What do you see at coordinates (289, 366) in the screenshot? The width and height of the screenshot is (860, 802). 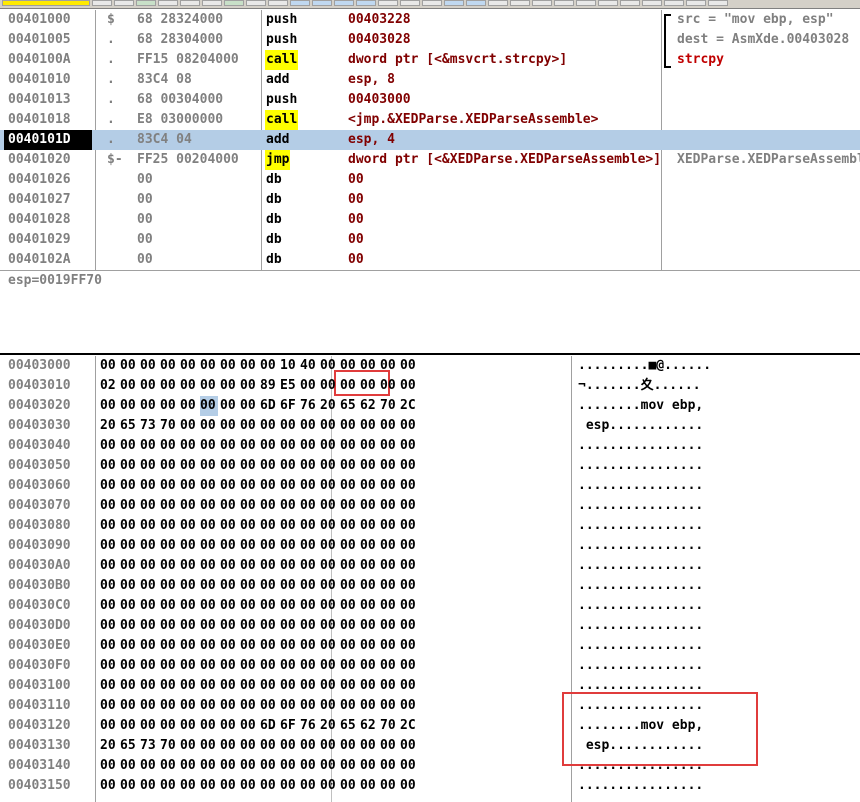 I see `dump-byte: 10` at bounding box center [289, 366].